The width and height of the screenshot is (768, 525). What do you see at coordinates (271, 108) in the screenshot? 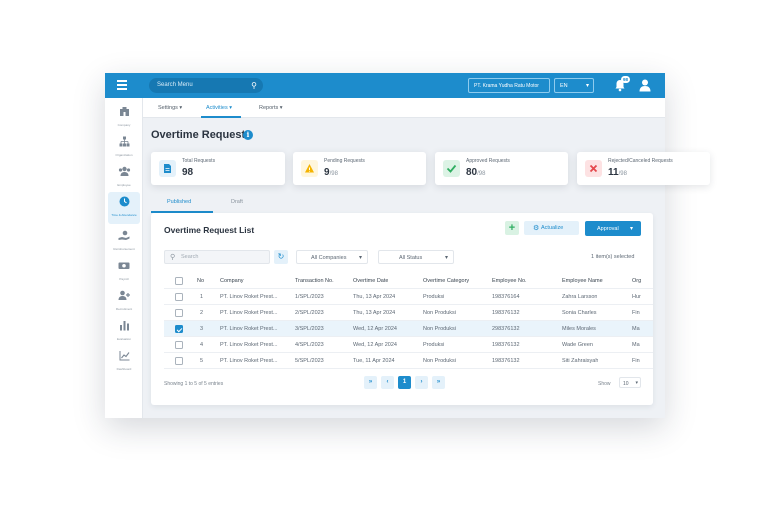
I see `nav-reports: Reports ▾` at bounding box center [271, 108].